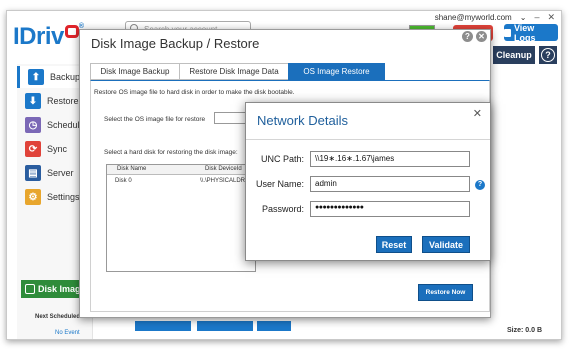 The width and height of the screenshot is (574, 349). Describe the element at coordinates (234, 71) in the screenshot. I see `tab-restore-disk-image-data: Restore Disk Image Data` at that location.